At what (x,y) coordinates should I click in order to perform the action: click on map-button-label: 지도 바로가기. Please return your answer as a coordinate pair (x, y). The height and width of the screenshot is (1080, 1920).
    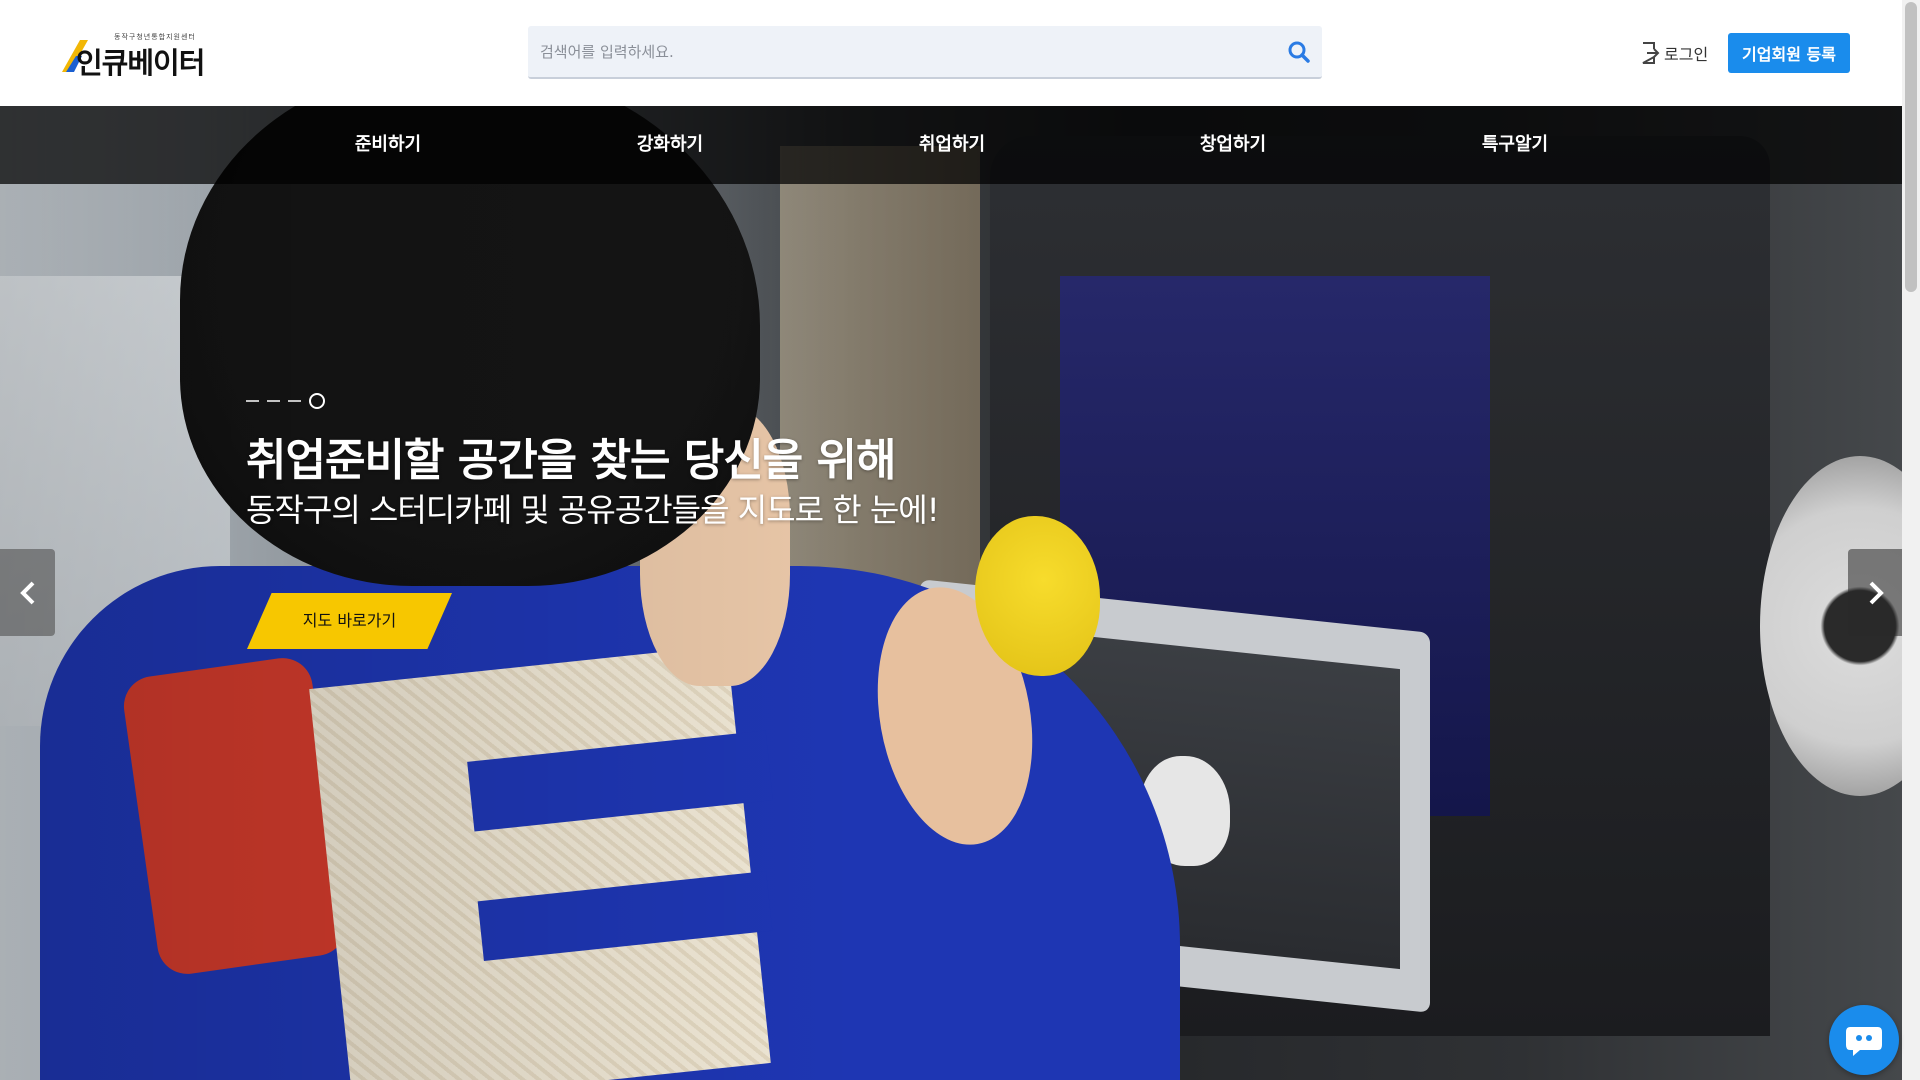
    Looking at the image, I should click on (349, 620).